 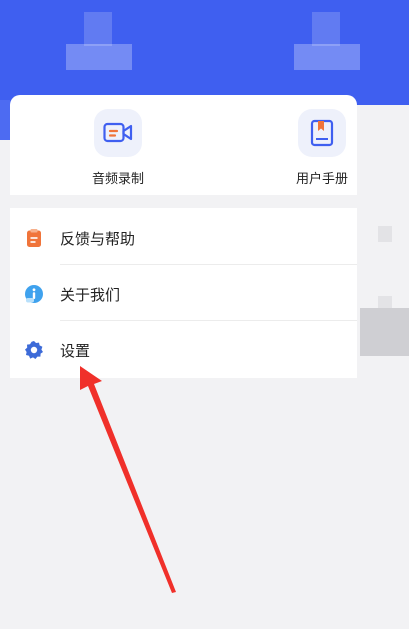 What do you see at coordinates (128, 479) in the screenshot?
I see `annotation-arrow` at bounding box center [128, 479].